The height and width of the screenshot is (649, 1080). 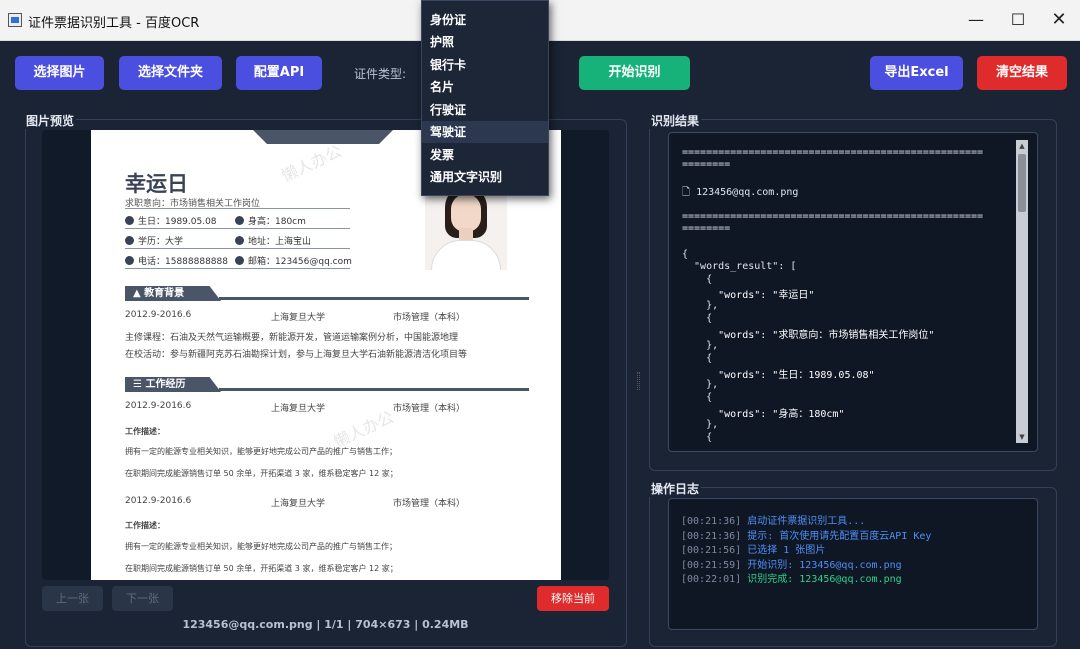 What do you see at coordinates (1022, 291) in the screenshot?
I see `result-scrollbar: ▲ ▼` at bounding box center [1022, 291].